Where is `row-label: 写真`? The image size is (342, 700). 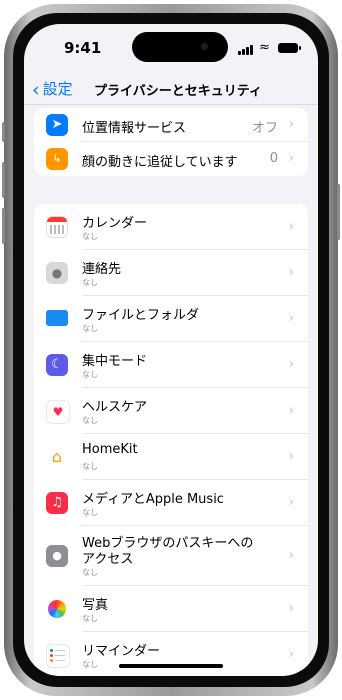
row-label: 写真 is located at coordinates (95, 605).